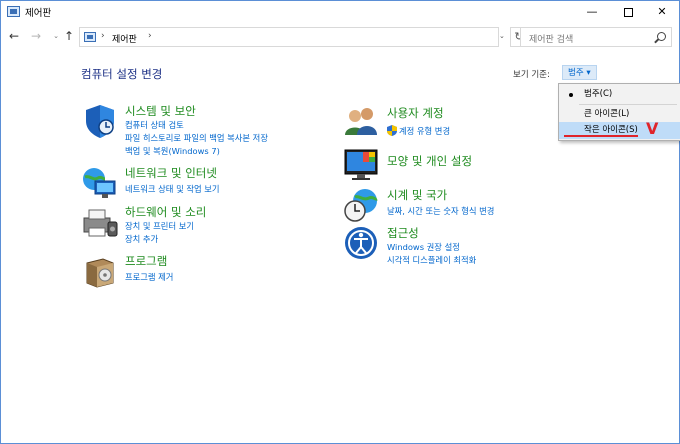 The width and height of the screenshot is (680, 444). Describe the element at coordinates (571, 95) in the screenshot. I see `selected-bullet-icon` at that location.